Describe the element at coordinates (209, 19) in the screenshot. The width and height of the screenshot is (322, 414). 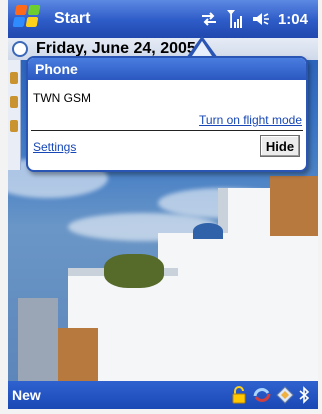
I see `connectivity-icon` at that location.